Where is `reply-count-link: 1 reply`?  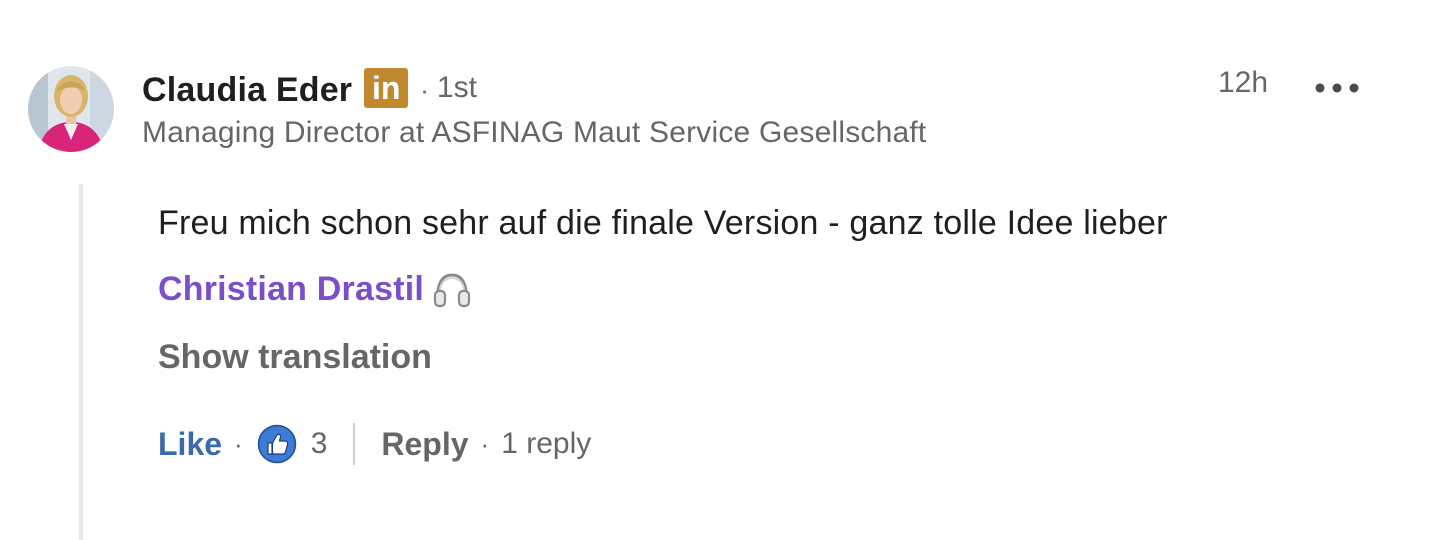 reply-count-link: 1 reply is located at coordinates (546, 444).